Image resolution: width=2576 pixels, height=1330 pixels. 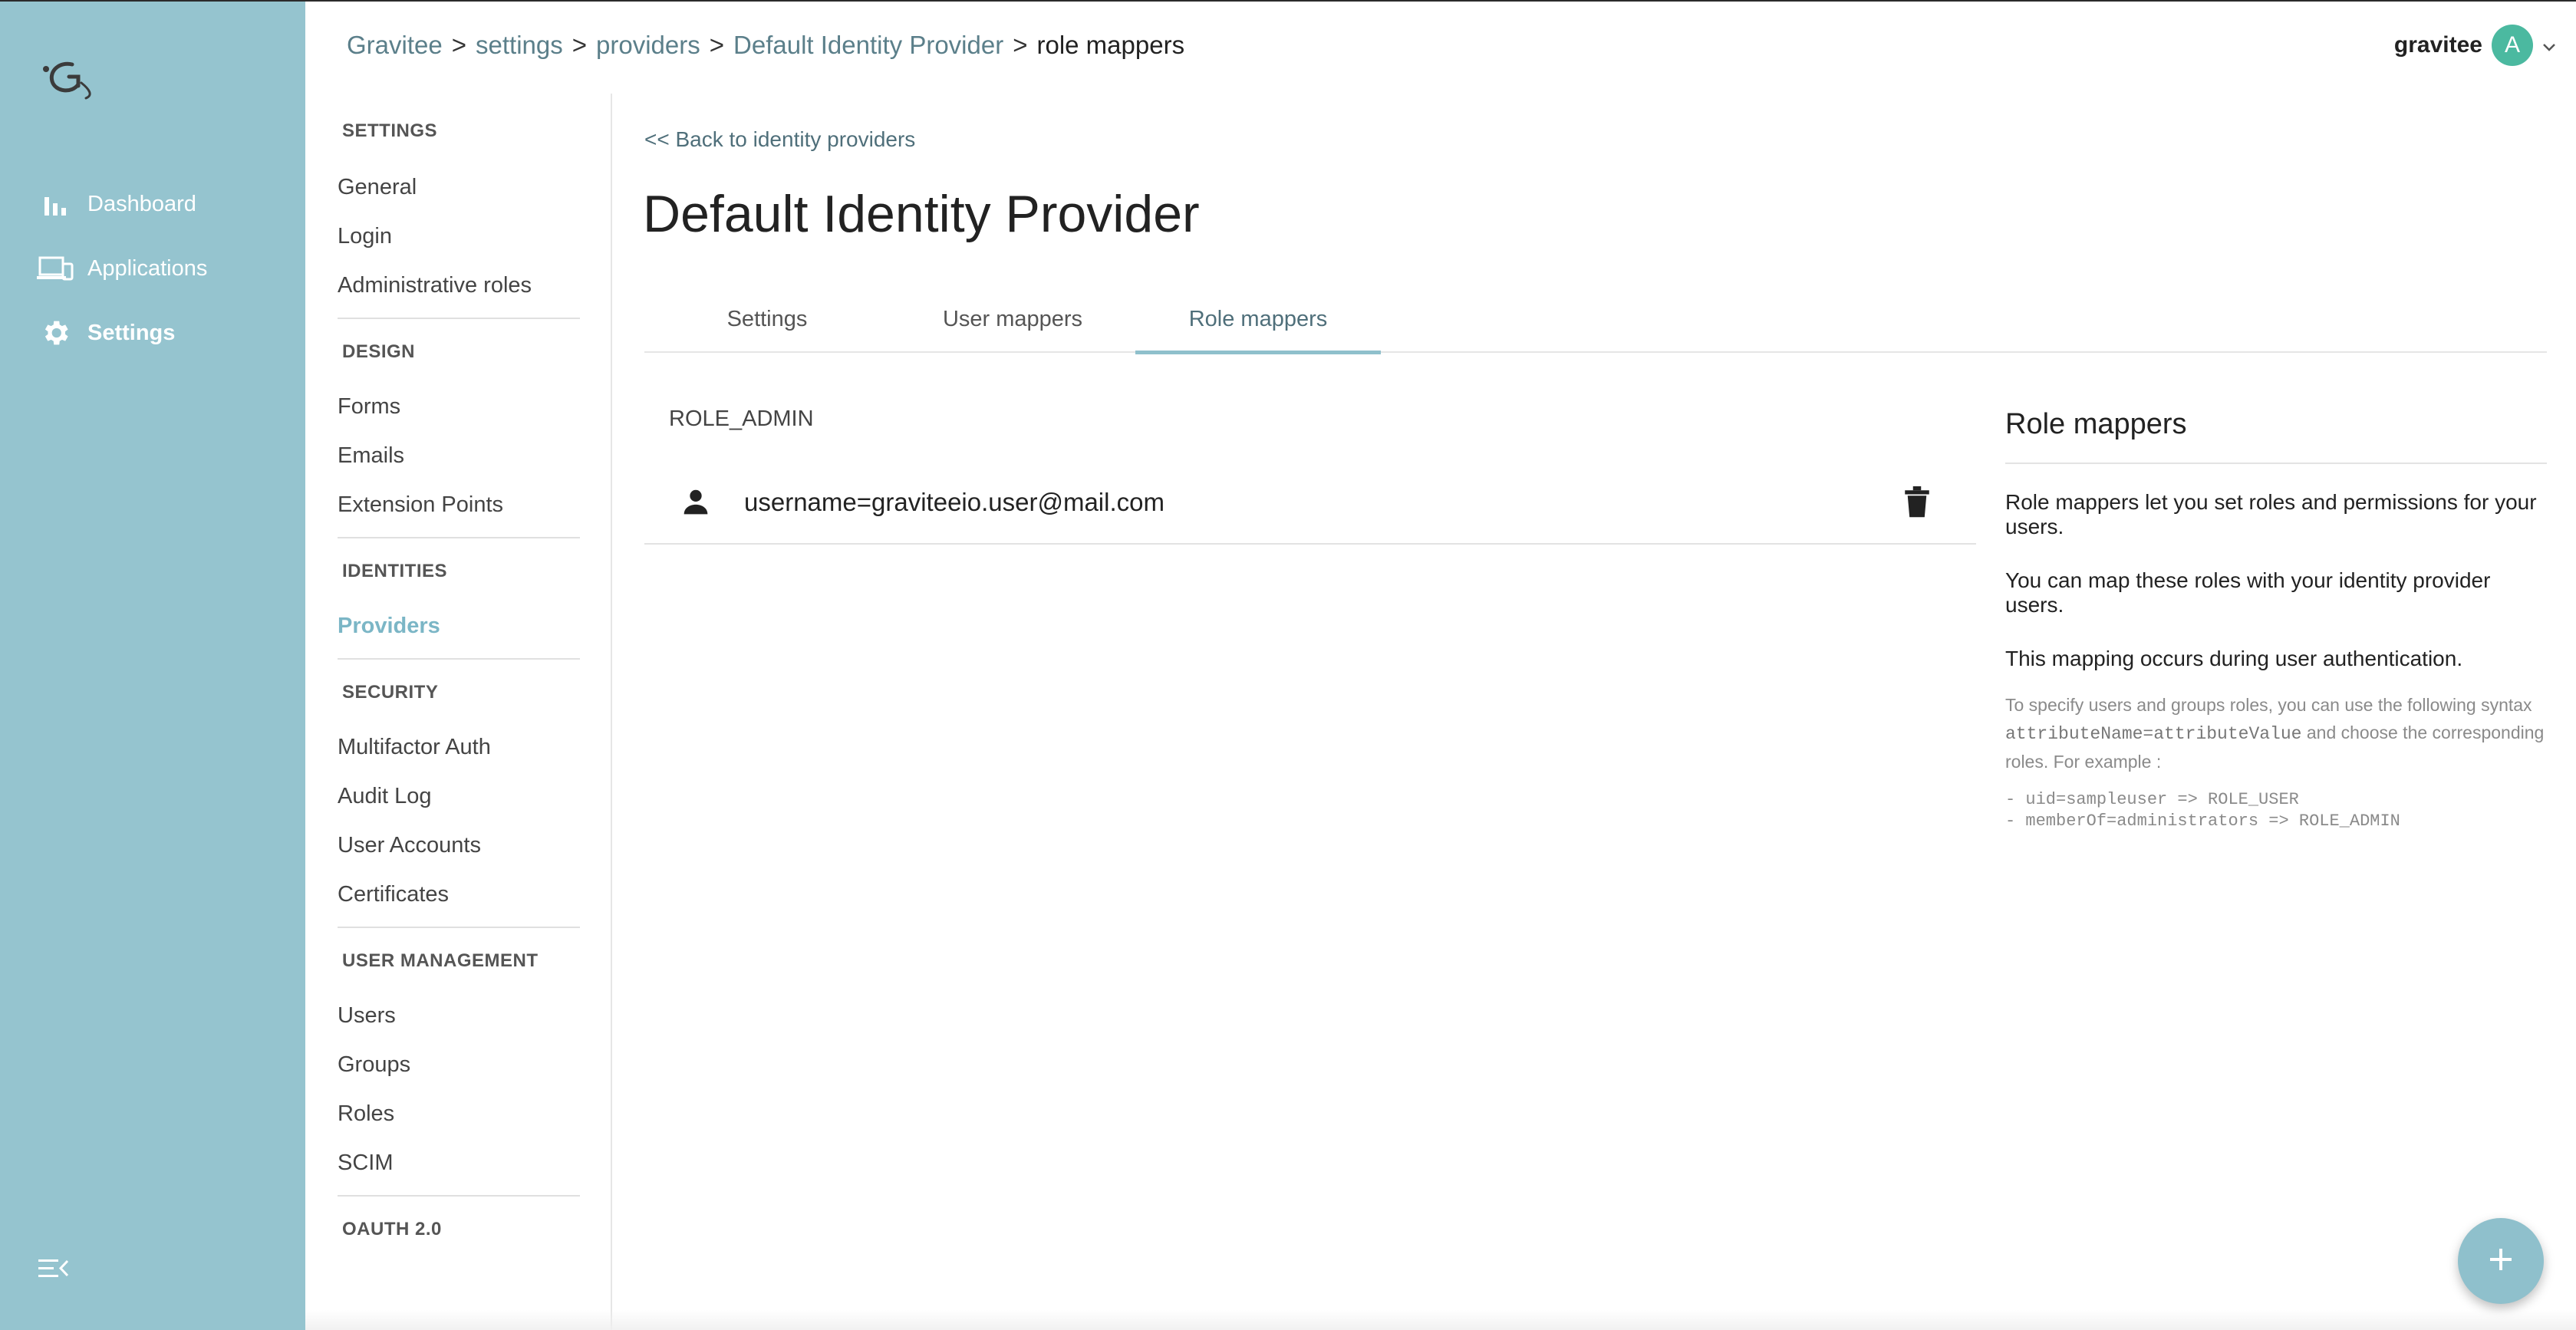 What do you see at coordinates (392, 1229) in the screenshot?
I see `subnav-group-title: OAUTH 2.0` at bounding box center [392, 1229].